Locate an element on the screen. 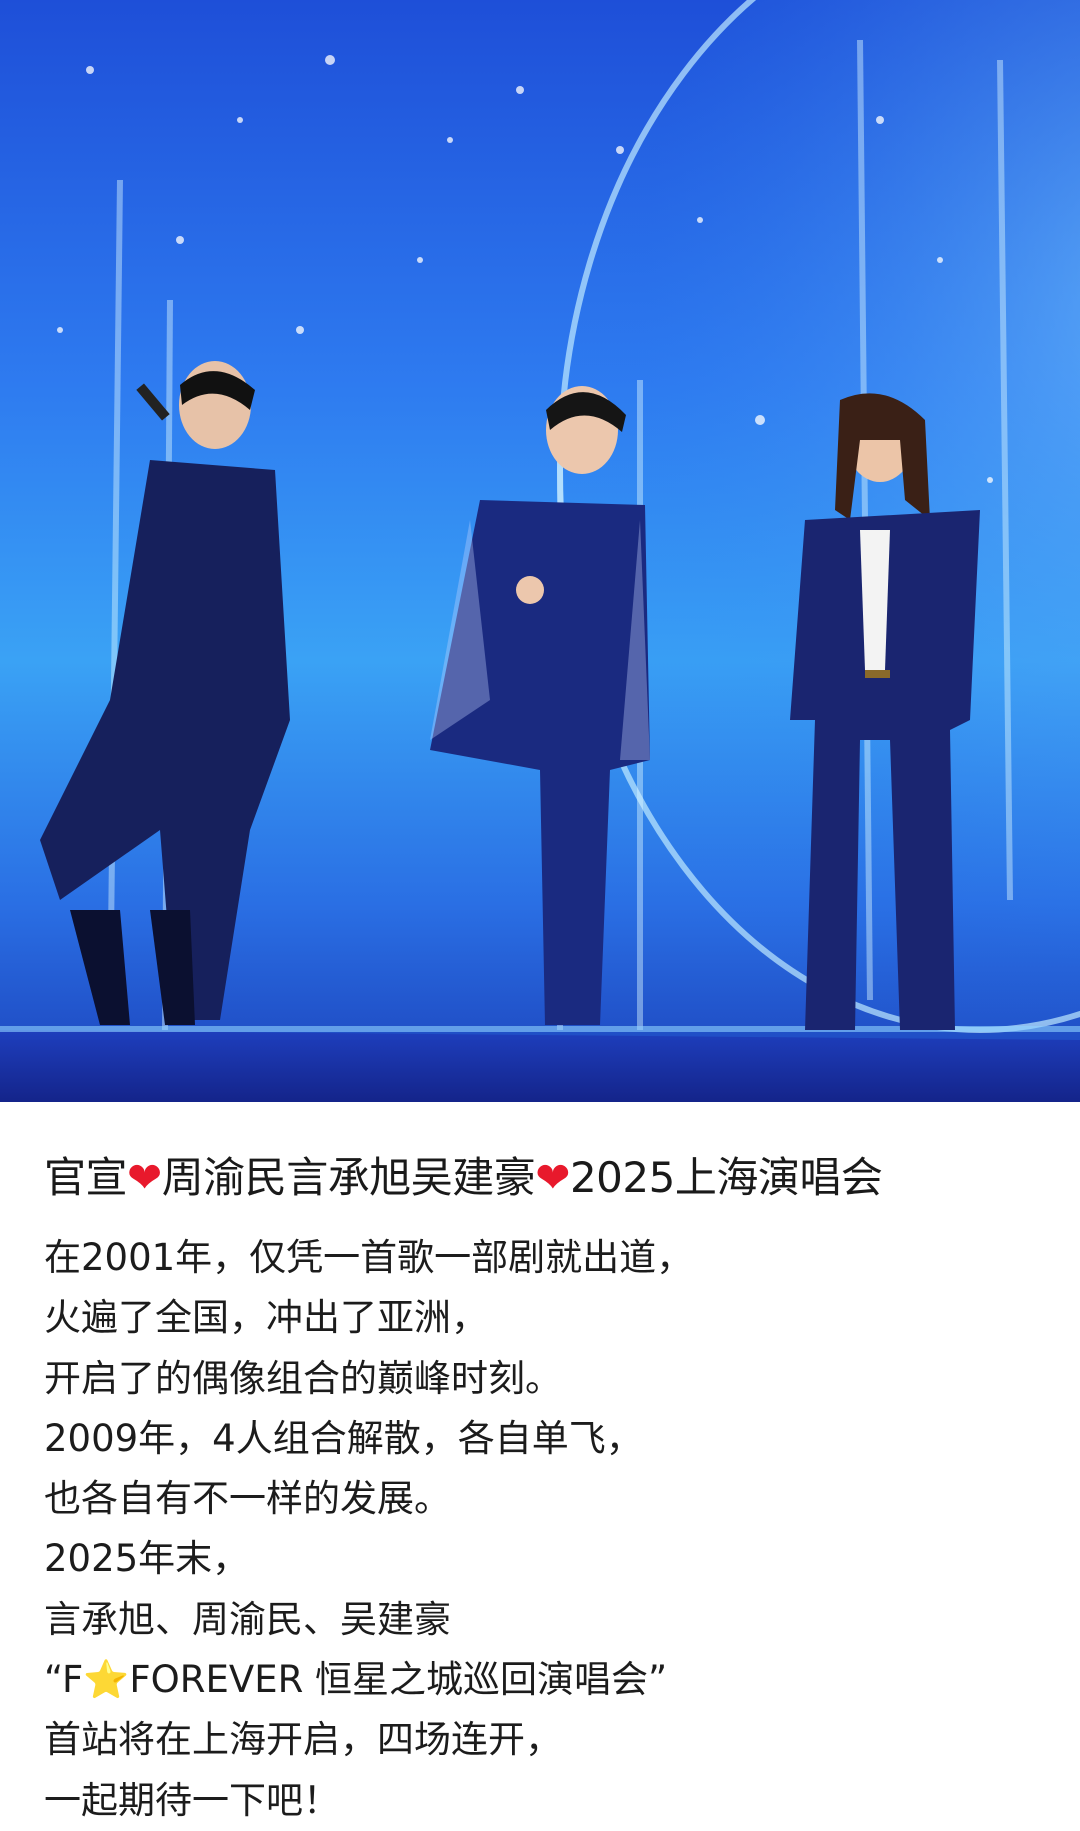  body-line: 言承旭、周渝民、吴建豪 is located at coordinates (247, 1619).